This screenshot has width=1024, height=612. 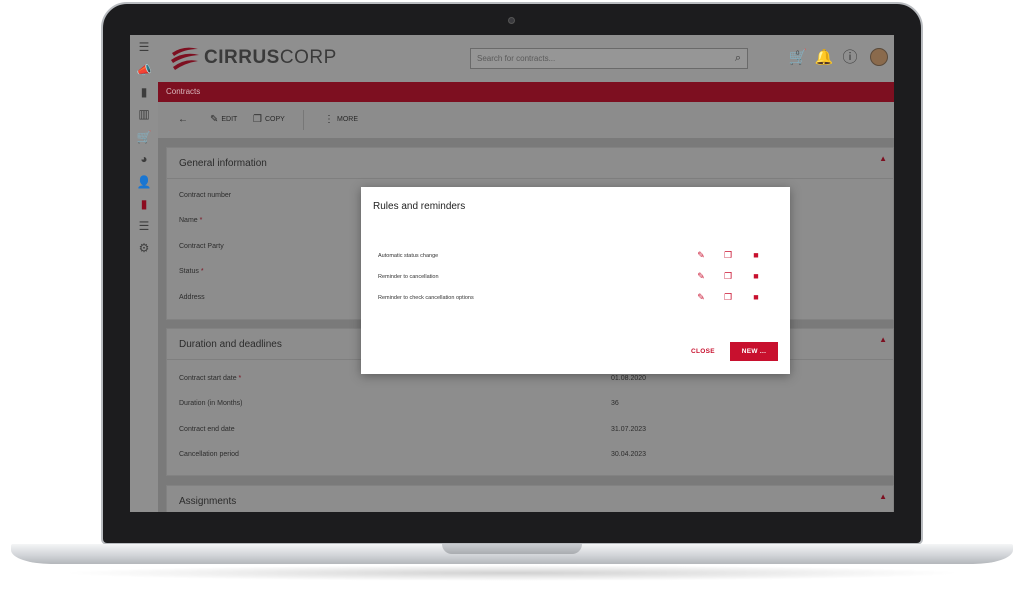 I want to click on field-label: Name *, so click(x=191, y=220).